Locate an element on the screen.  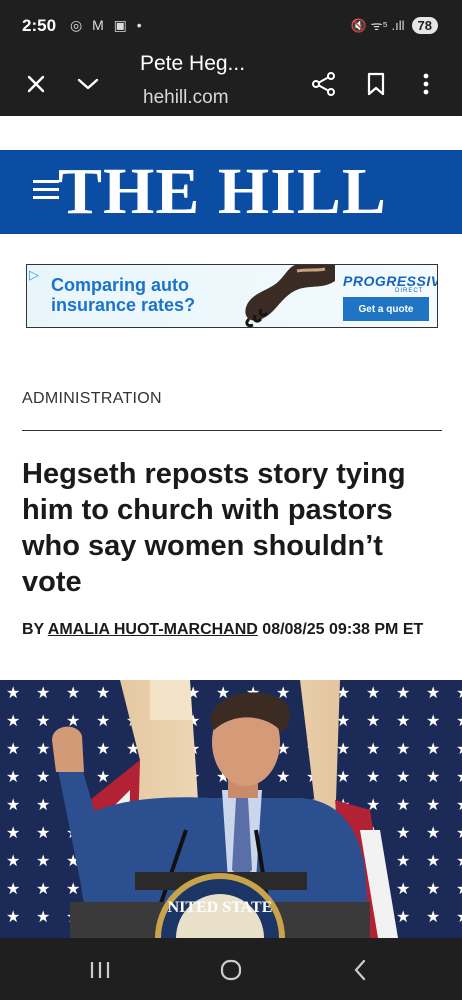
ad-headline: Comparing auto insurance rates? is located at coordinates (123, 295).